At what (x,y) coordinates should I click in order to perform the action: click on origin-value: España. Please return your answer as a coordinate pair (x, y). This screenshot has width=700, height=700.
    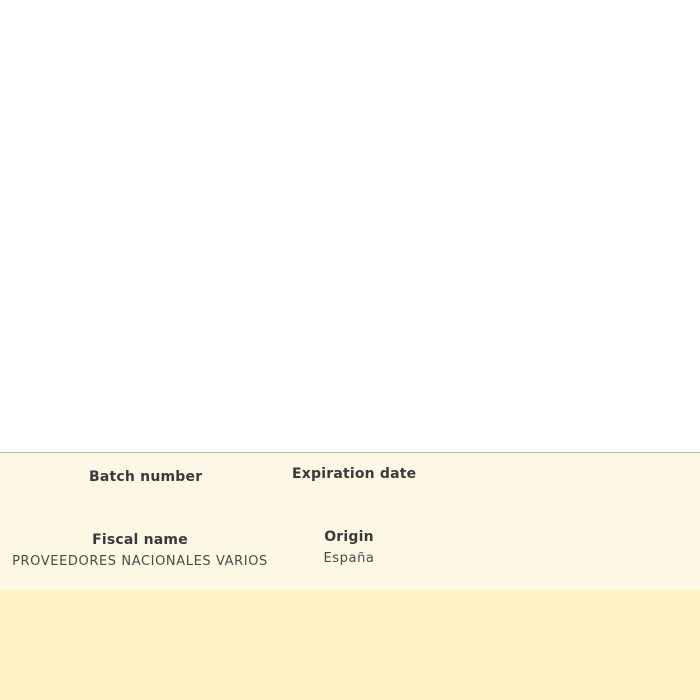
    Looking at the image, I should click on (349, 558).